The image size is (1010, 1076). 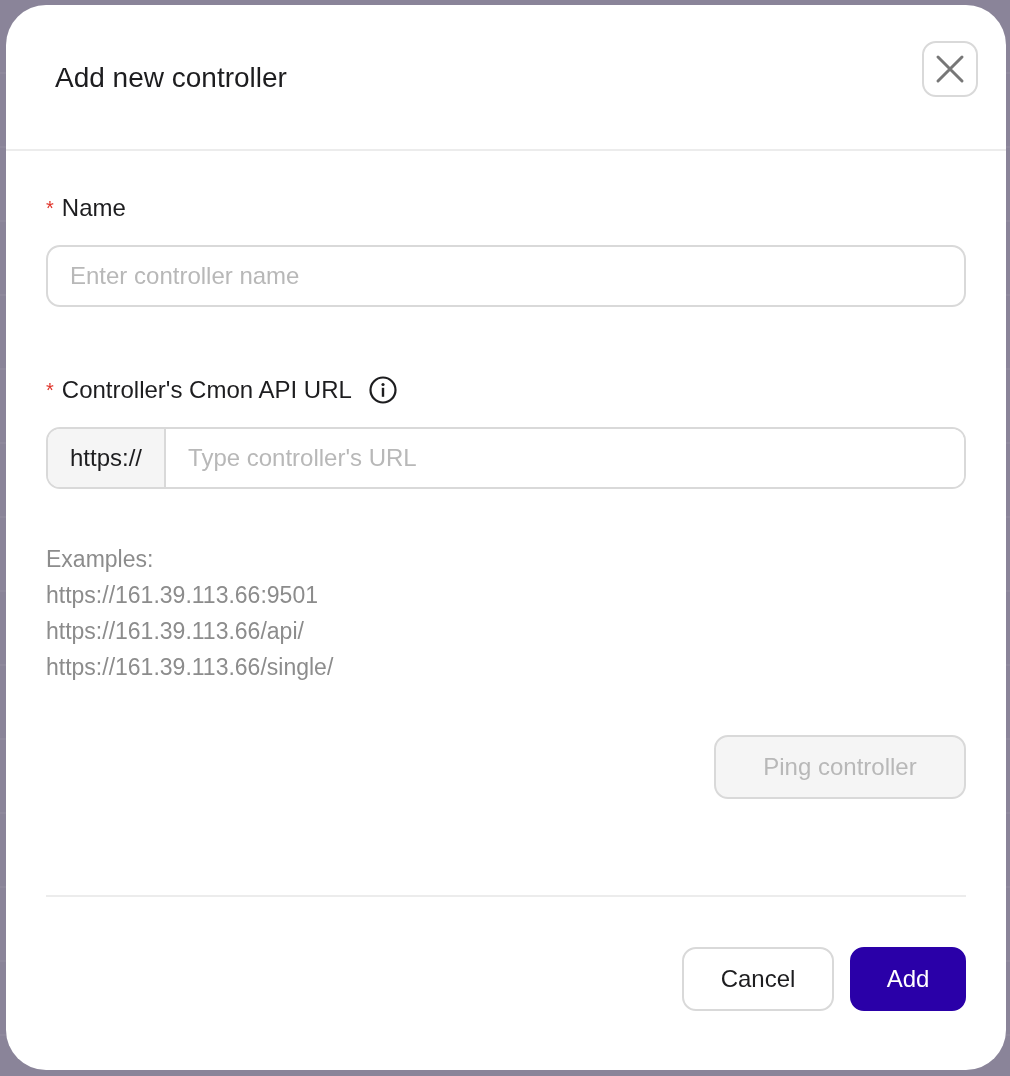 What do you see at coordinates (206, 390) in the screenshot?
I see `field-label: Controller's Cmon API URL` at bounding box center [206, 390].